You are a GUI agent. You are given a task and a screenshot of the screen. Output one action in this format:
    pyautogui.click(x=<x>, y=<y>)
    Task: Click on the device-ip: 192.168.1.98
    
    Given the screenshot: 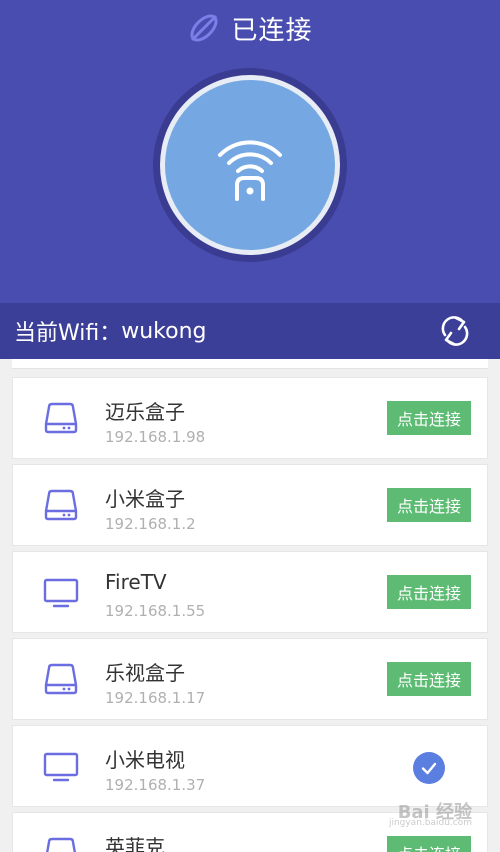 What is the action you would take?
    pyautogui.click(x=155, y=437)
    